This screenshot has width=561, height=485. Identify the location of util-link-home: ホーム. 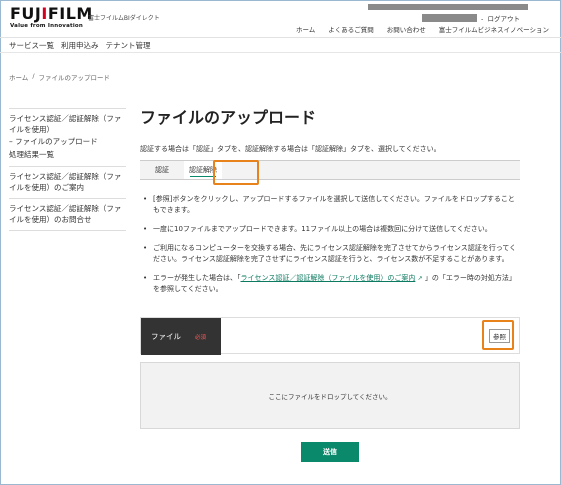
(305, 29).